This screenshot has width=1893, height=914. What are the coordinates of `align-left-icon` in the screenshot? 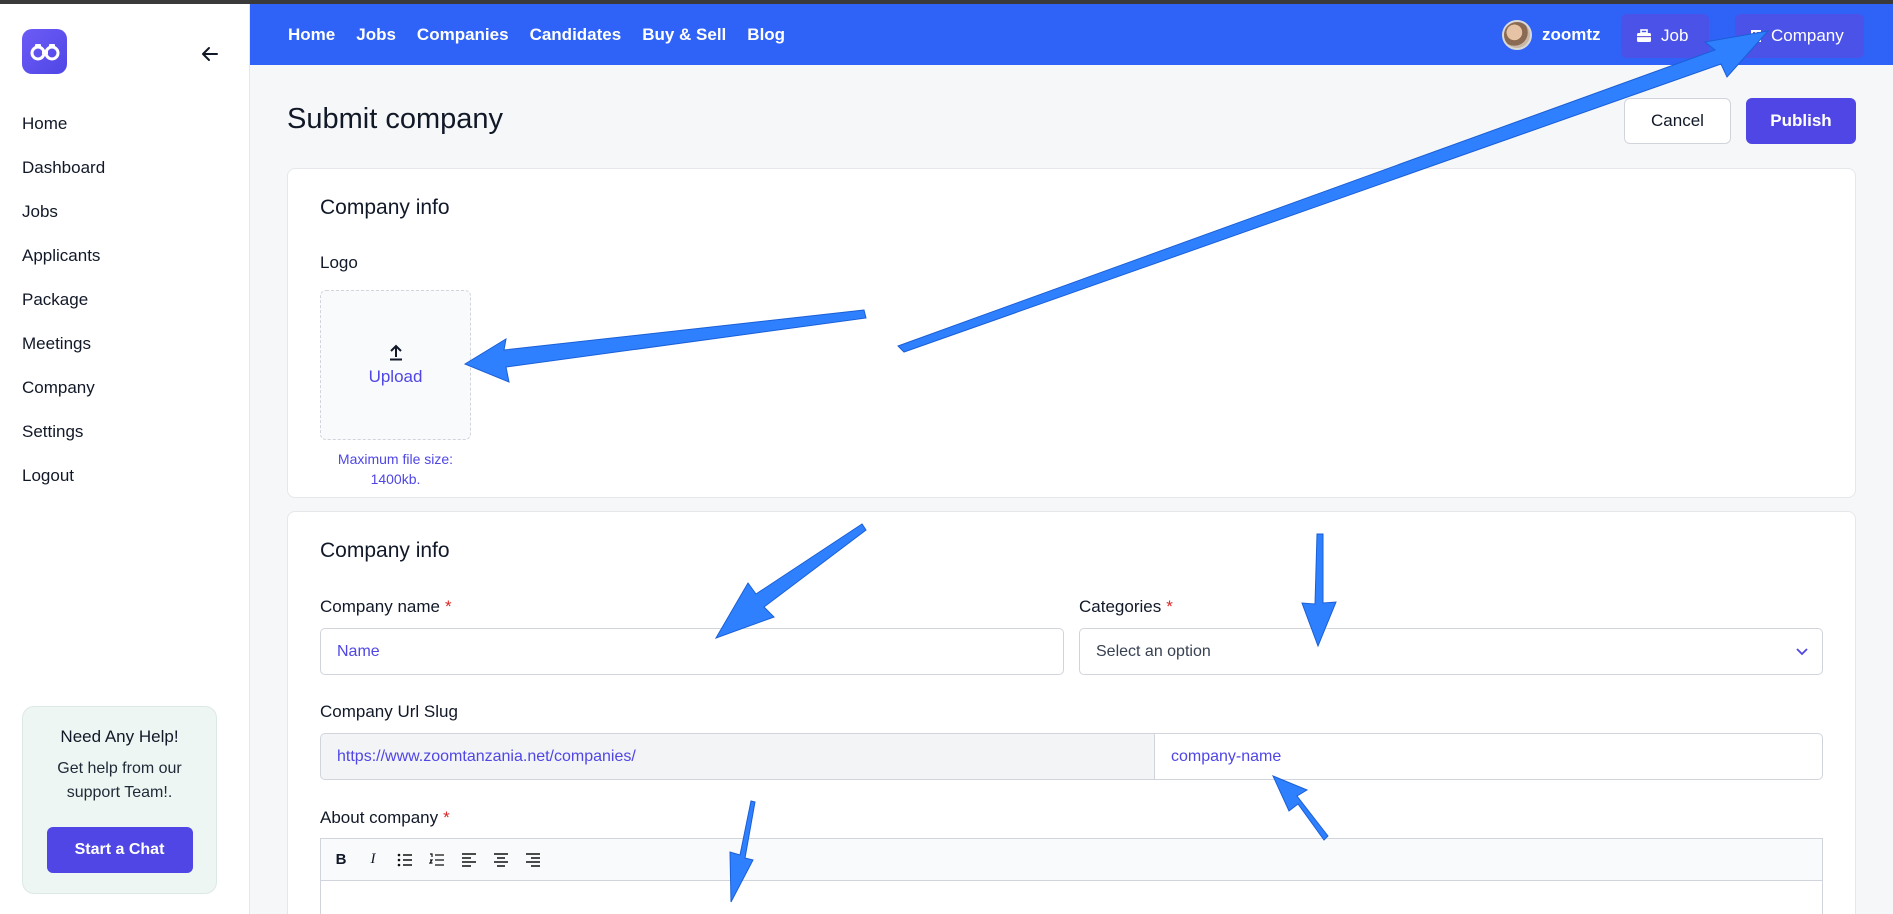 It's located at (469, 860).